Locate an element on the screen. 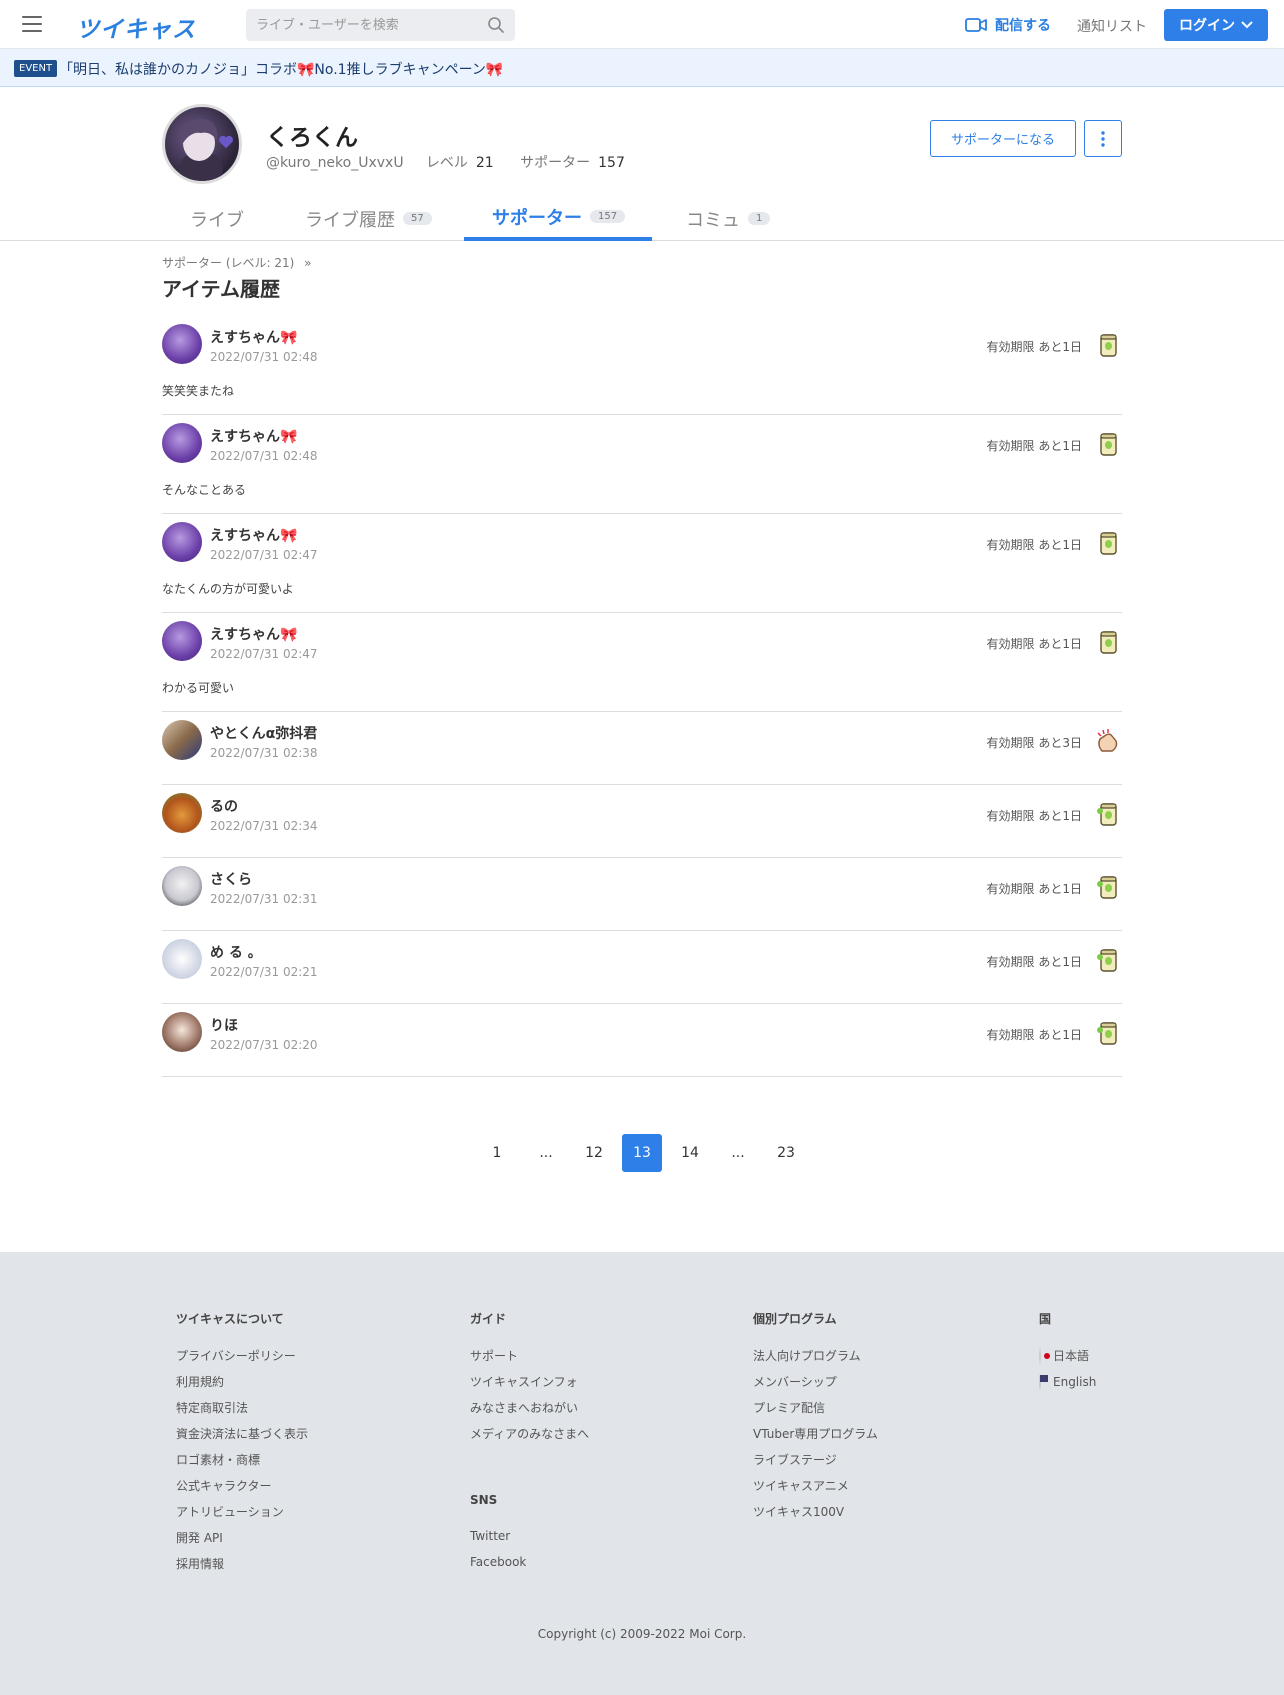 This screenshot has height=1695, width=1284. login-button: ログイン is located at coordinates (1216, 25).